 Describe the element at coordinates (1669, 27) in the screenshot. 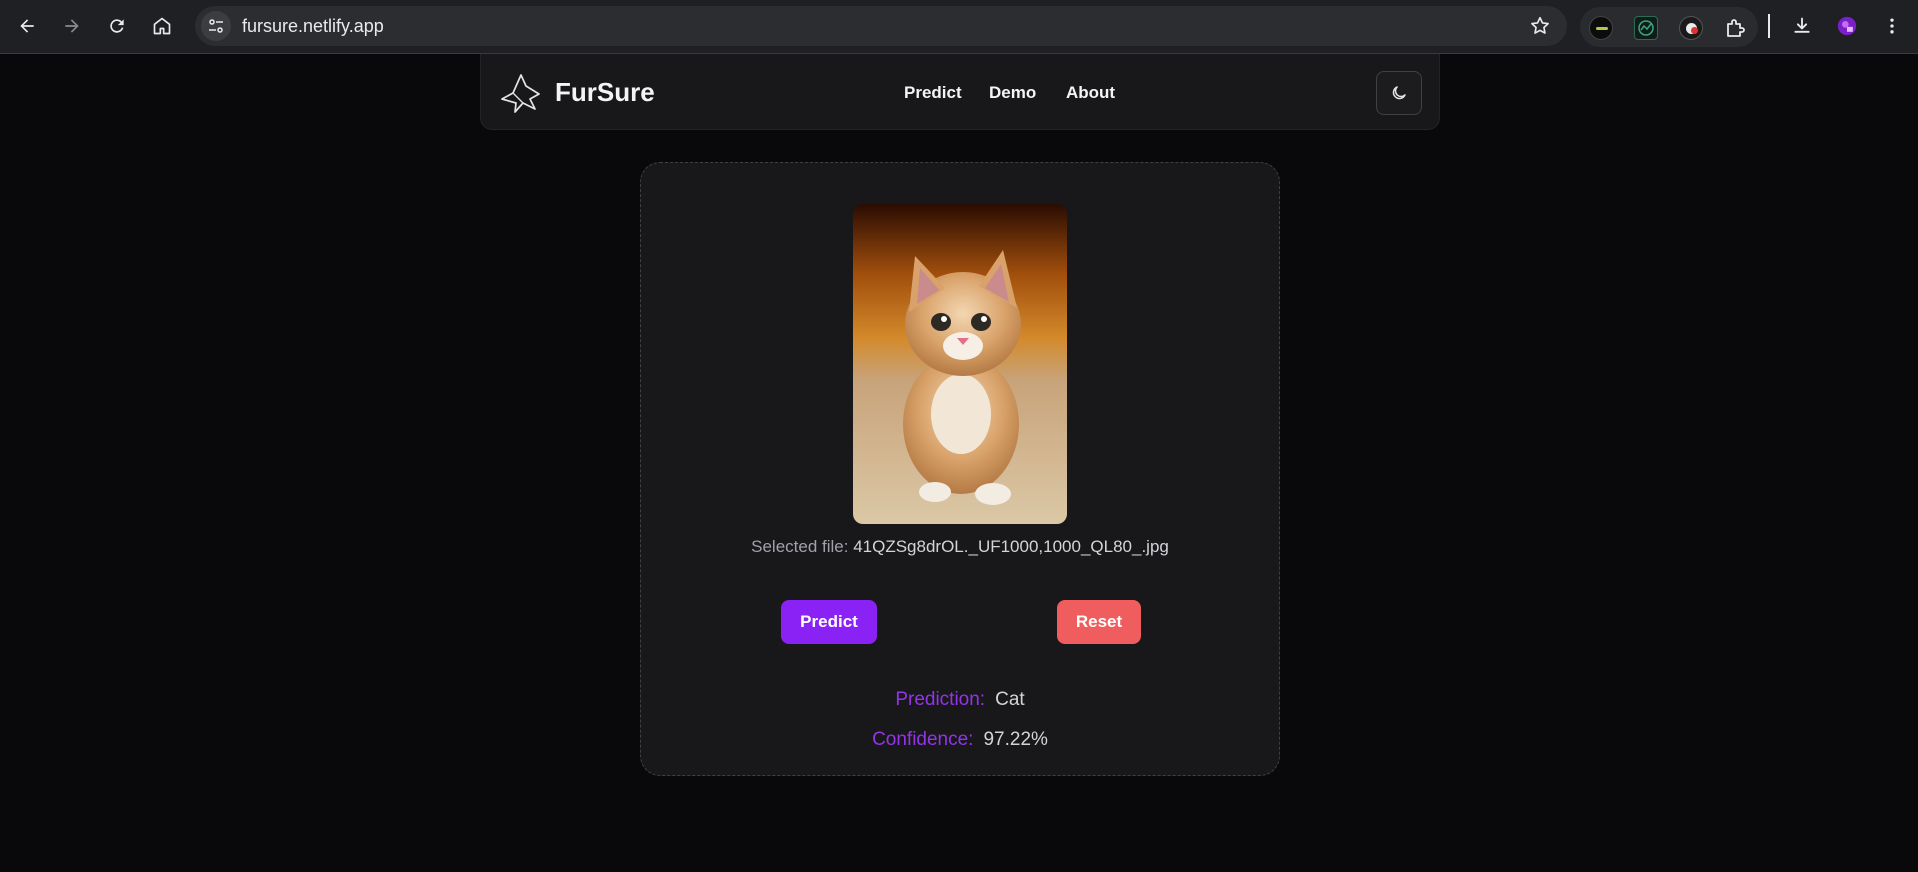

I see `extensions-group` at that location.